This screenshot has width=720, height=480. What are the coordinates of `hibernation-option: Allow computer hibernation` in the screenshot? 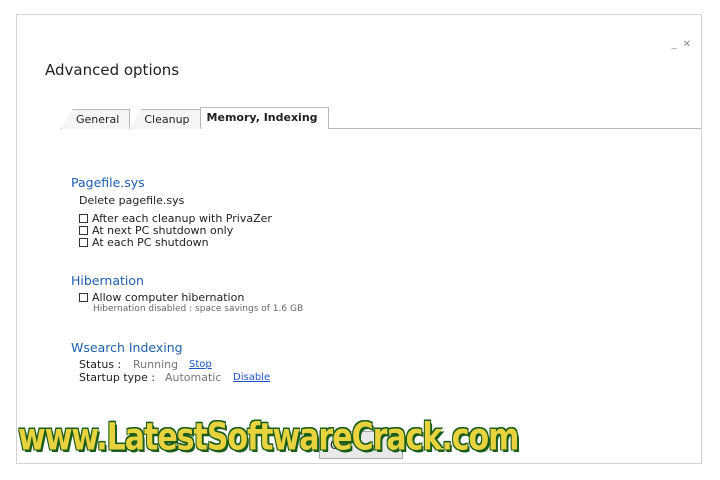 It's located at (161, 297).